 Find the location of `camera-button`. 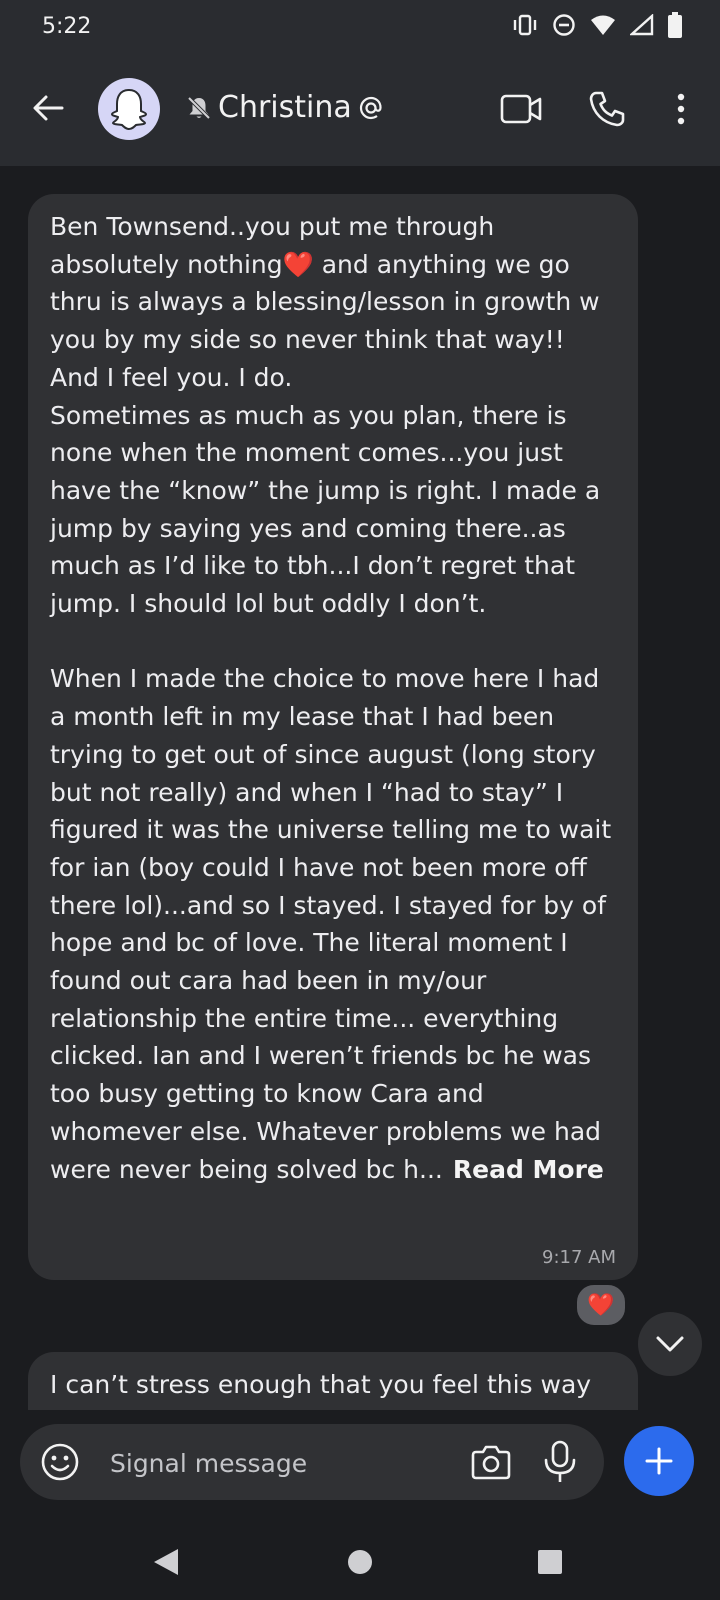

camera-button is located at coordinates (491, 1462).